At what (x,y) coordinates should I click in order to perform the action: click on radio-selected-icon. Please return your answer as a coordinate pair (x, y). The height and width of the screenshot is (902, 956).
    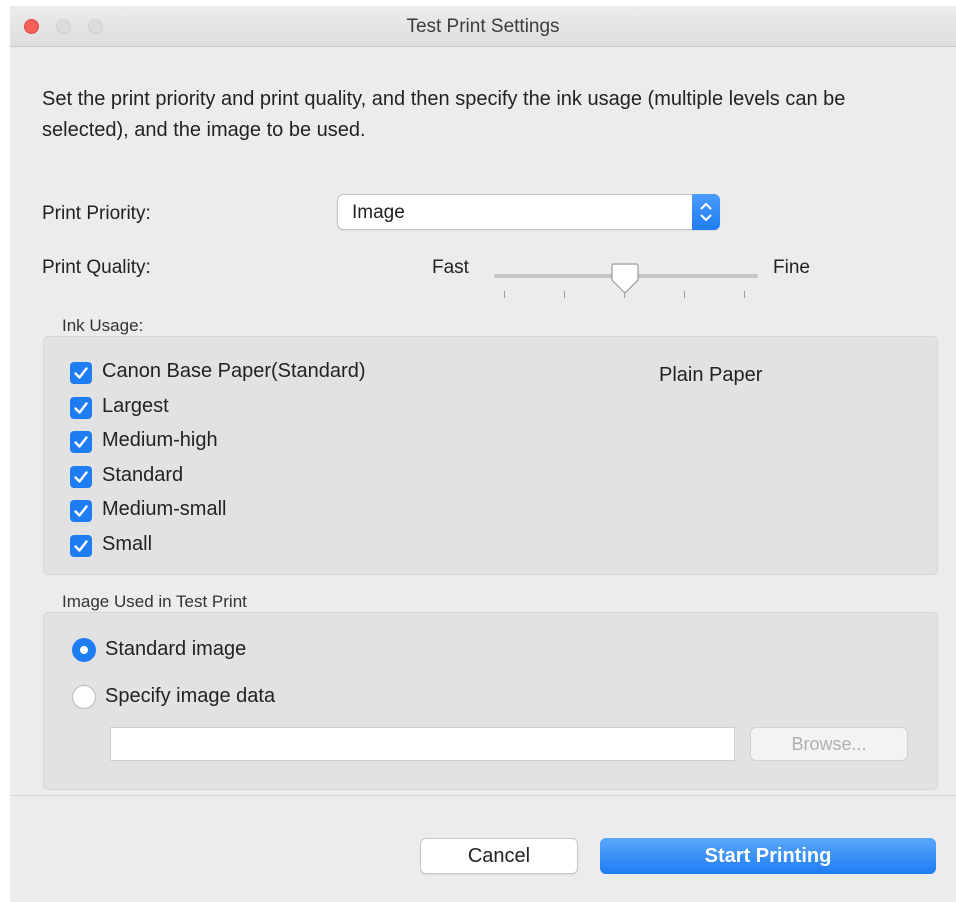
    Looking at the image, I should click on (84, 650).